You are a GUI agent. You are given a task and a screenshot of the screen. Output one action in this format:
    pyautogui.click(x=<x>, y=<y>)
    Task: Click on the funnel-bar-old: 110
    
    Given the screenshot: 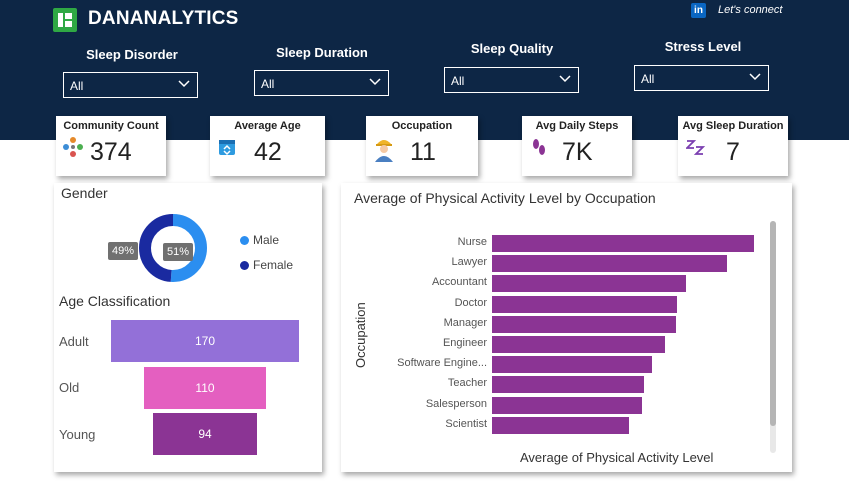 What is the action you would take?
    pyautogui.click(x=205, y=388)
    